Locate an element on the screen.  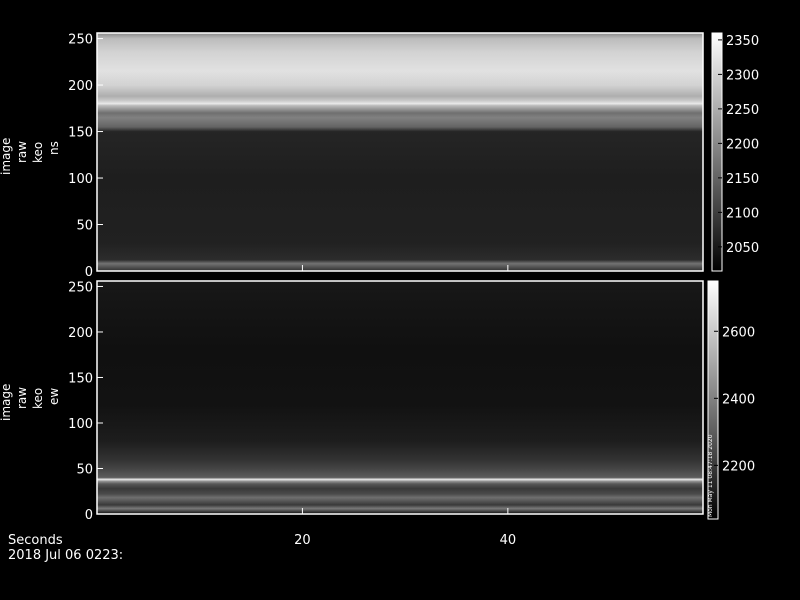
ylabel-ew-0: image is located at coordinates (6, 402).